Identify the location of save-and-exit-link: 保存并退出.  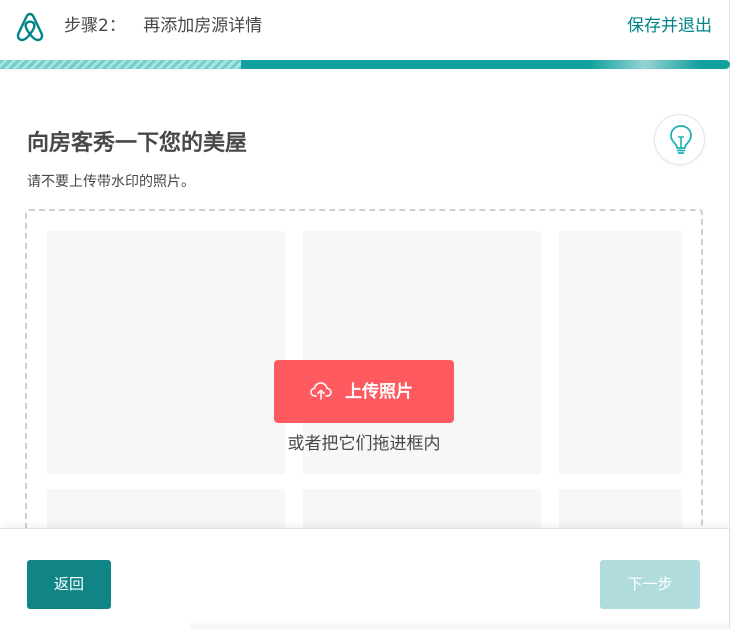
(669, 26).